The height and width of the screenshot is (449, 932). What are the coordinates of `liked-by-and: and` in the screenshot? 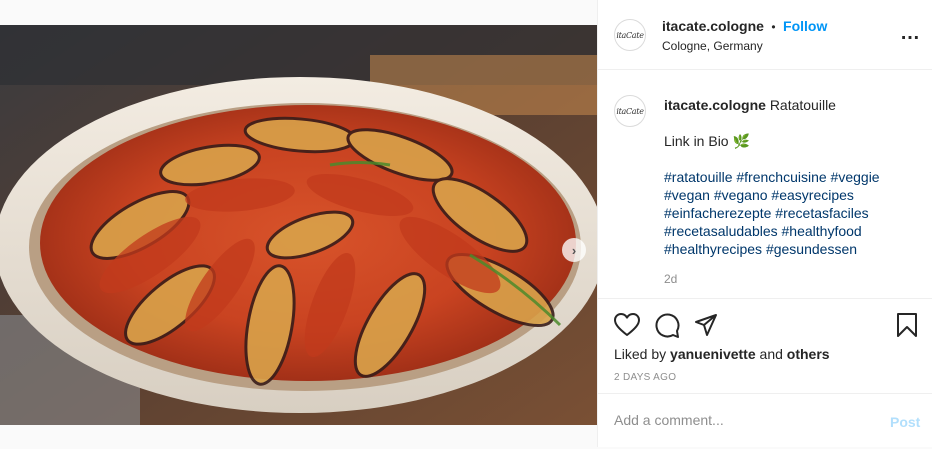 It's located at (771, 354).